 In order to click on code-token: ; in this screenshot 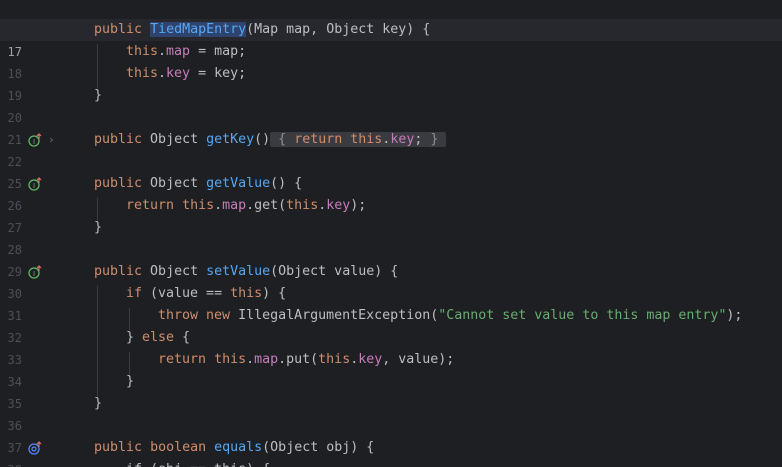, I will do `click(418, 139)`.